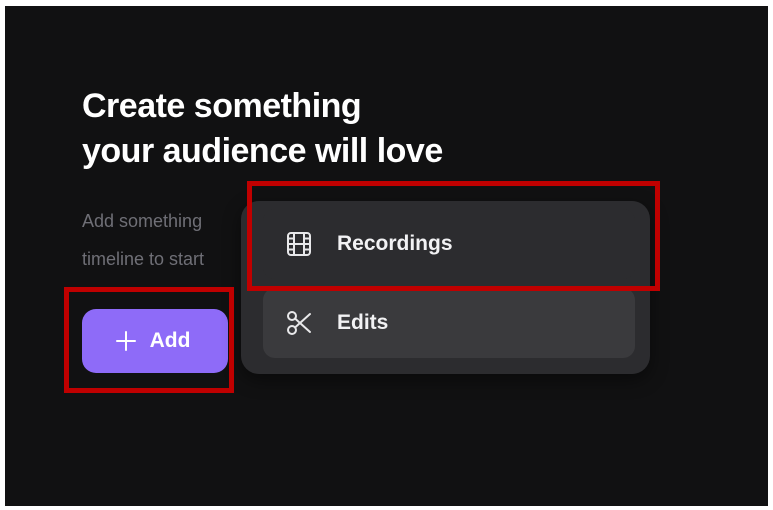 The height and width of the screenshot is (510, 773). What do you see at coordinates (299, 323) in the screenshot?
I see `scissors-icon` at bounding box center [299, 323].